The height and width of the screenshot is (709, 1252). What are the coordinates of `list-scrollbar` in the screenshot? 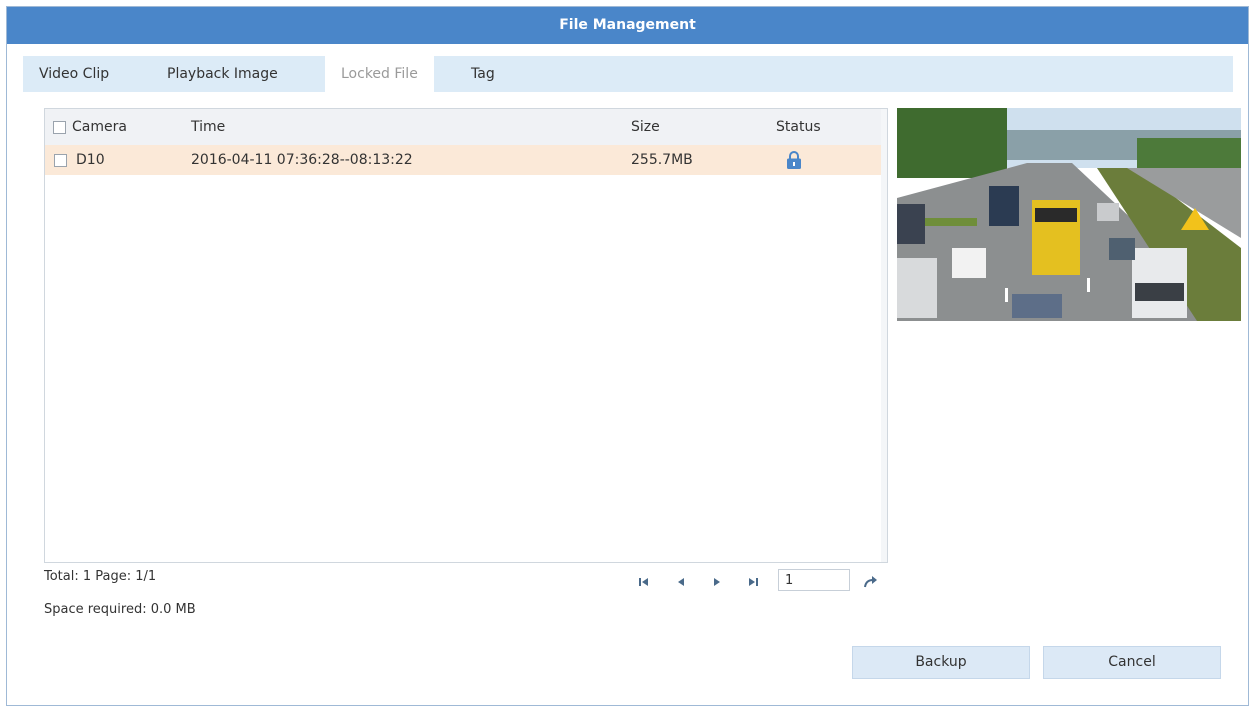 It's located at (884, 335).